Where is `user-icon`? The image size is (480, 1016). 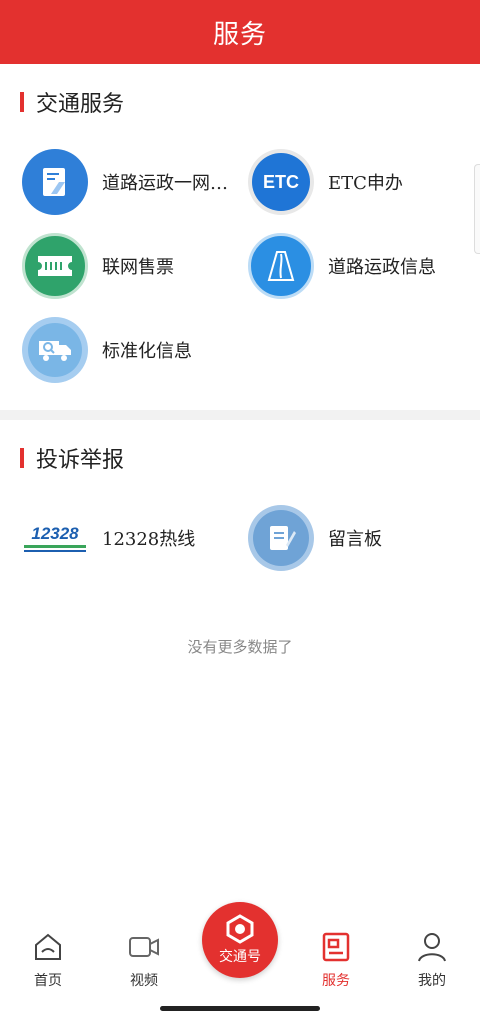 user-icon is located at coordinates (432, 947).